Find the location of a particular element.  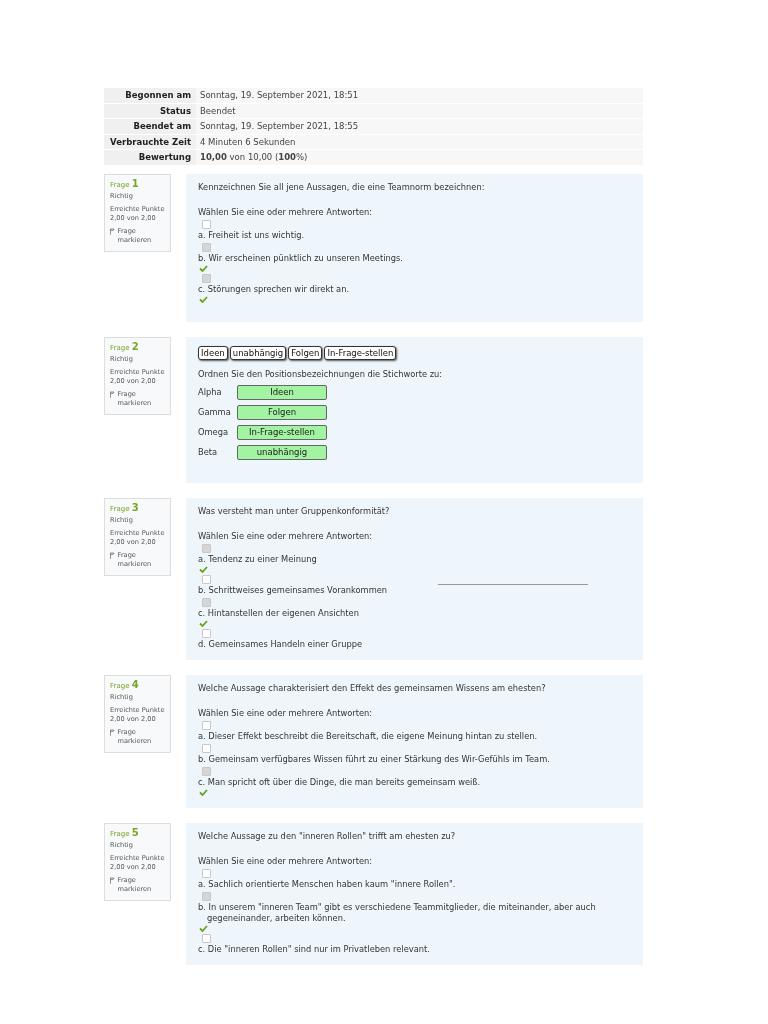

drop-zone: unabhängig is located at coordinates (282, 452).